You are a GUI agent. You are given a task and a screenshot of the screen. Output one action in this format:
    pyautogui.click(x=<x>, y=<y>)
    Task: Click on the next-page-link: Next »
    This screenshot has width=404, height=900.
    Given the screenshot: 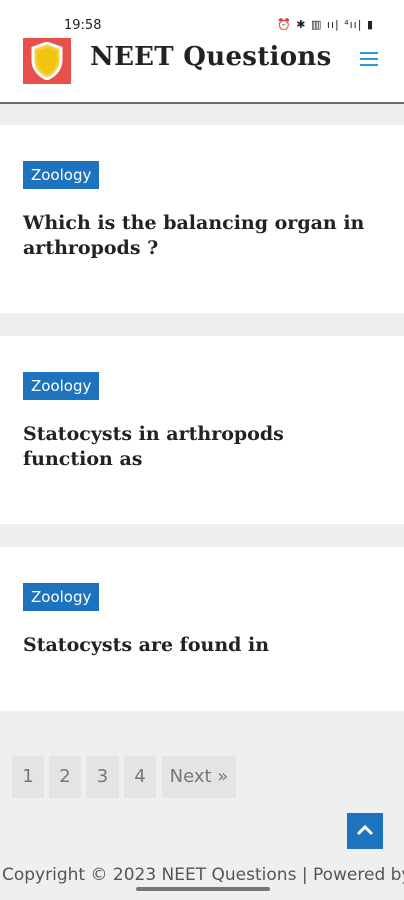 What is the action you would take?
    pyautogui.click(x=199, y=777)
    